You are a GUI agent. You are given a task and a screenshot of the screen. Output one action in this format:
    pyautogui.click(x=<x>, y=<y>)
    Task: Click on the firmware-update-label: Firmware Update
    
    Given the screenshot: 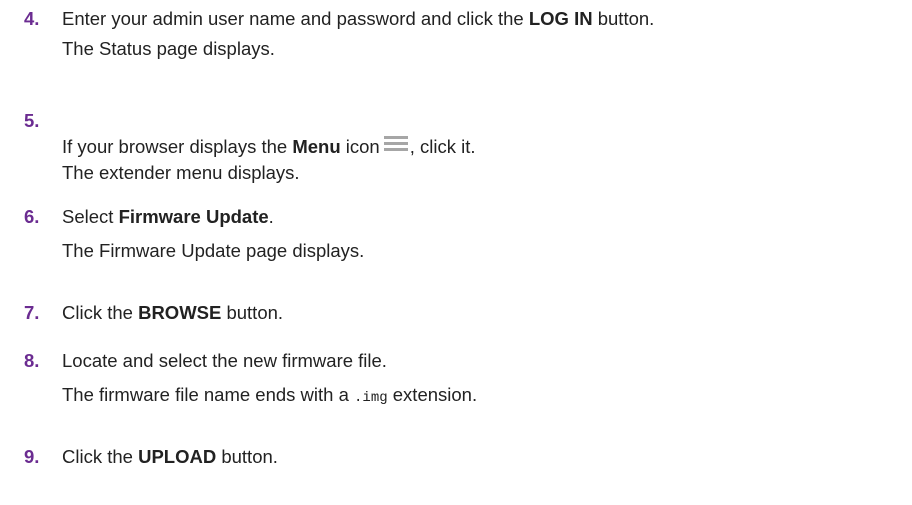 What is the action you would take?
    pyautogui.click(x=193, y=216)
    